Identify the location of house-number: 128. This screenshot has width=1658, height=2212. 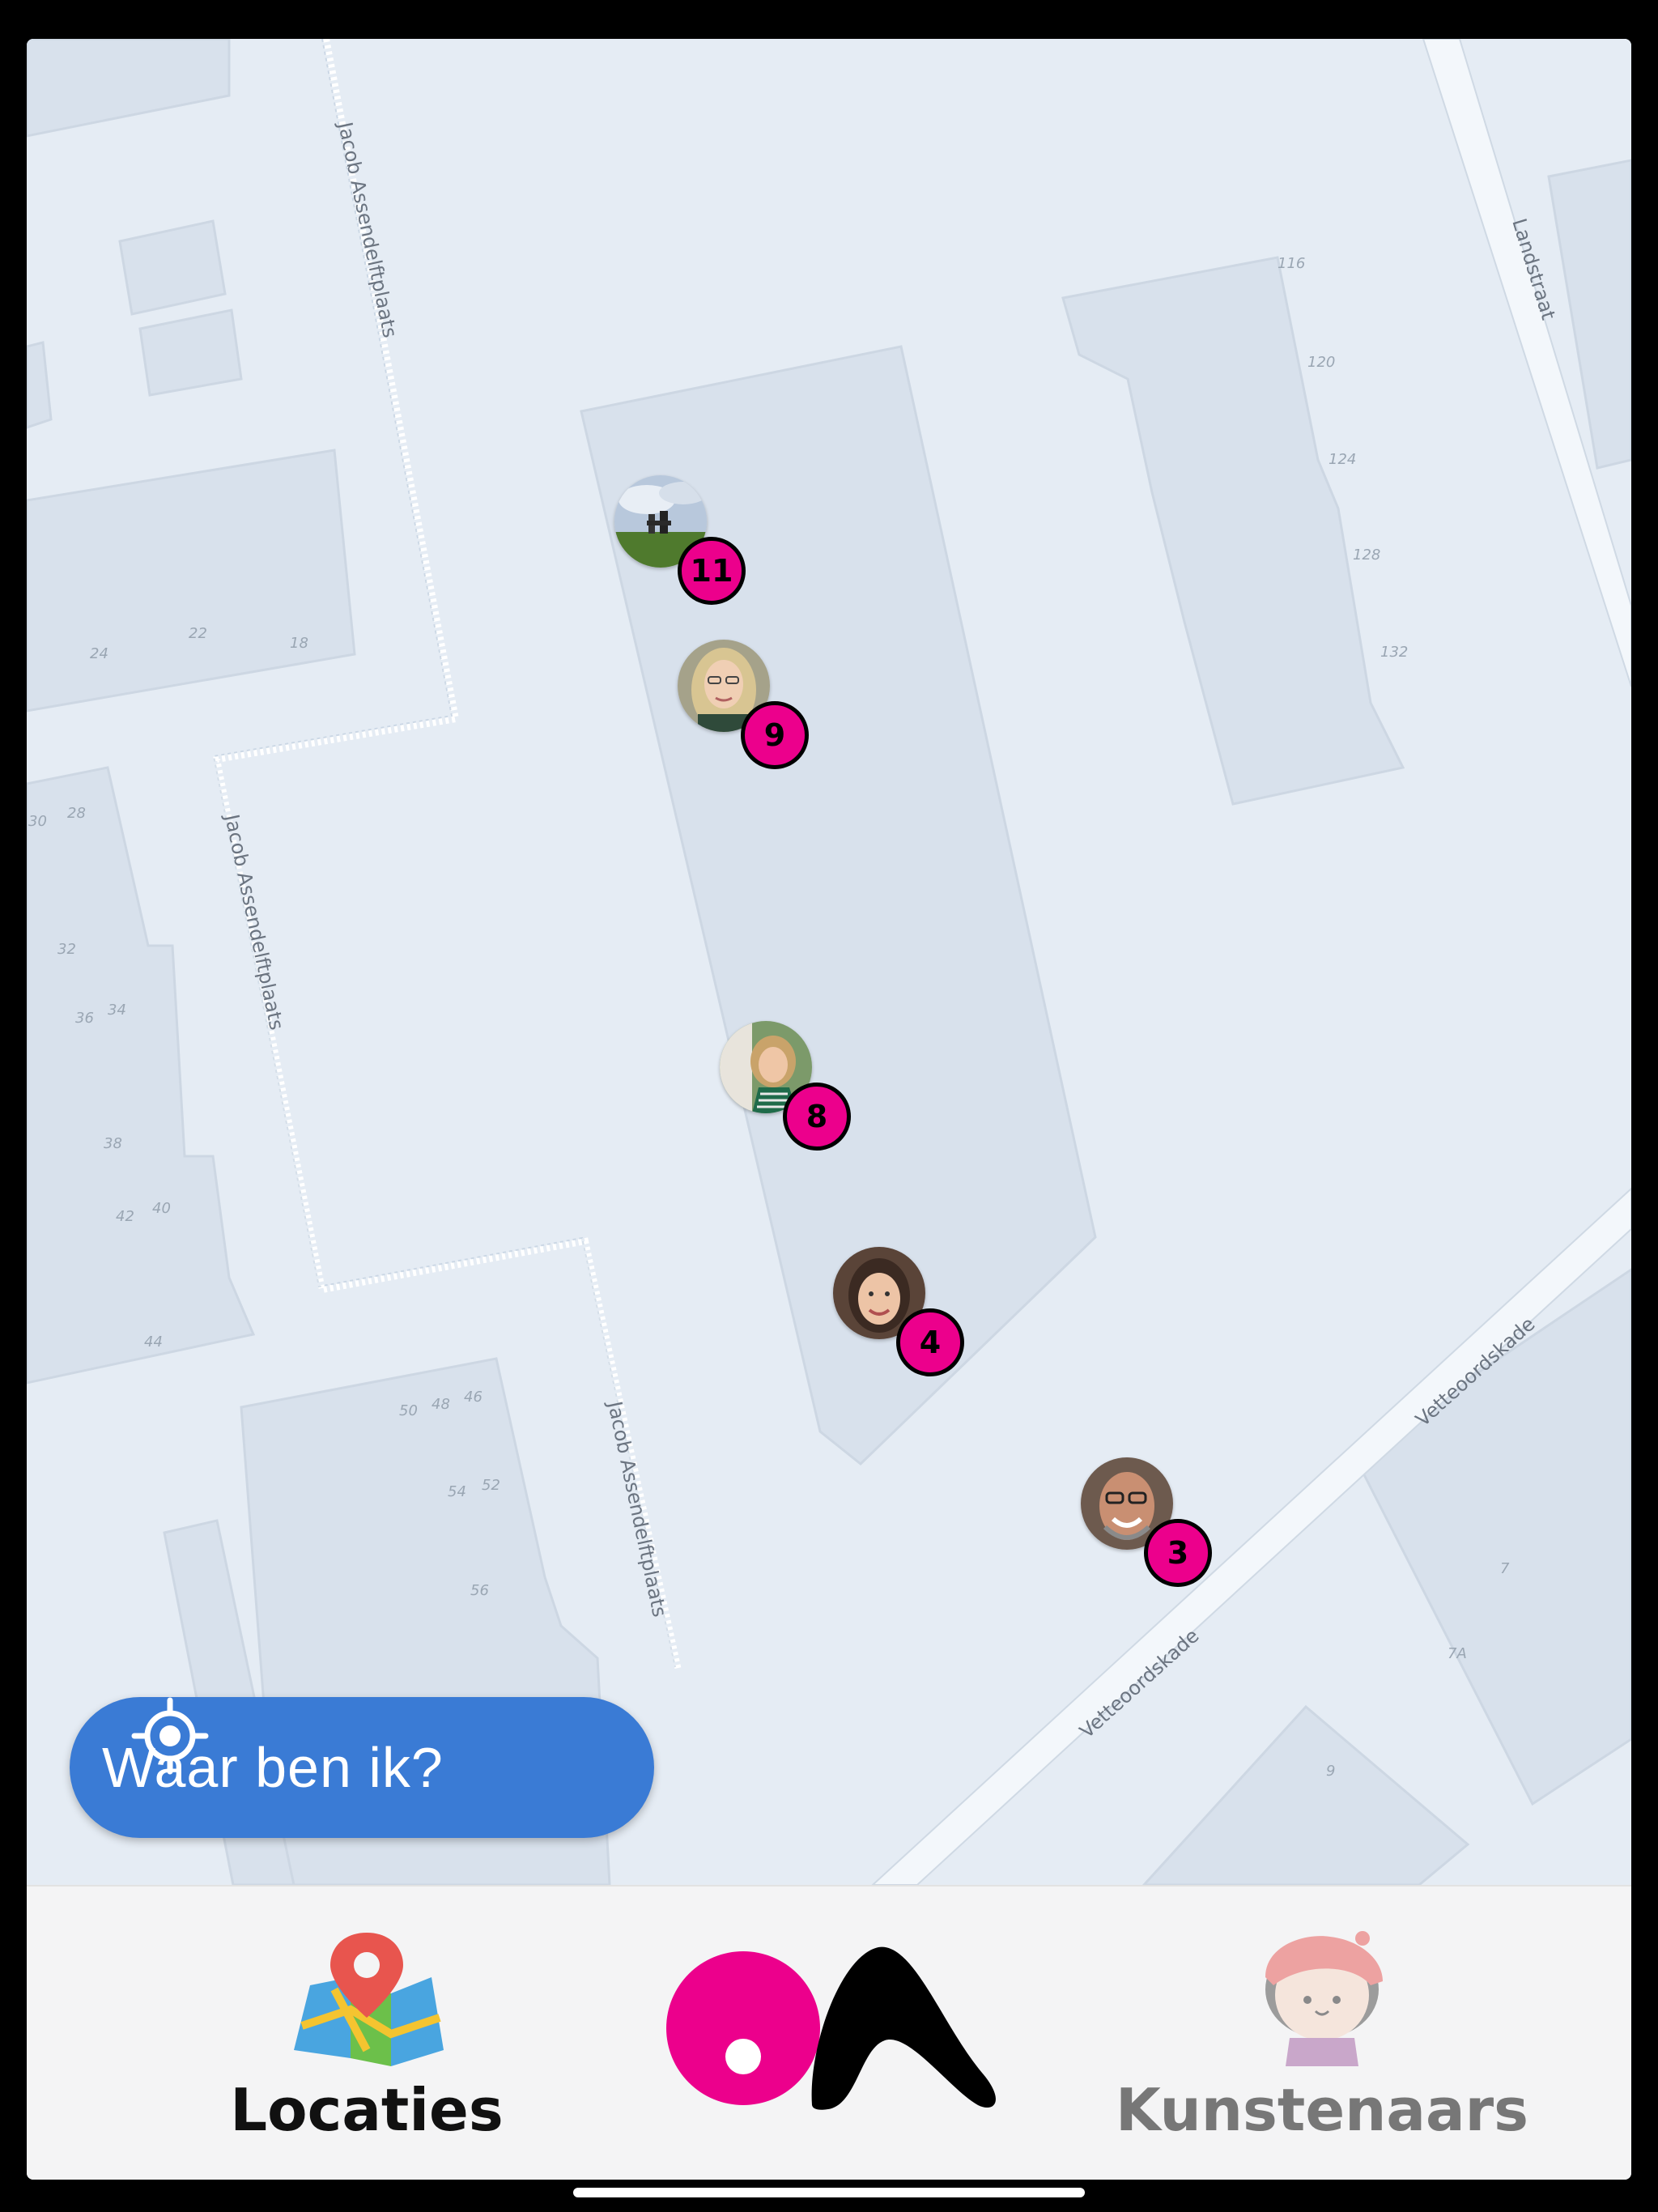
(1366, 556).